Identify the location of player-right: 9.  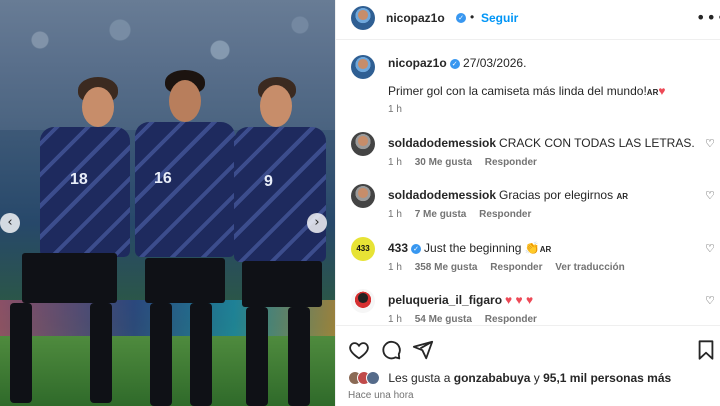
(280, 240).